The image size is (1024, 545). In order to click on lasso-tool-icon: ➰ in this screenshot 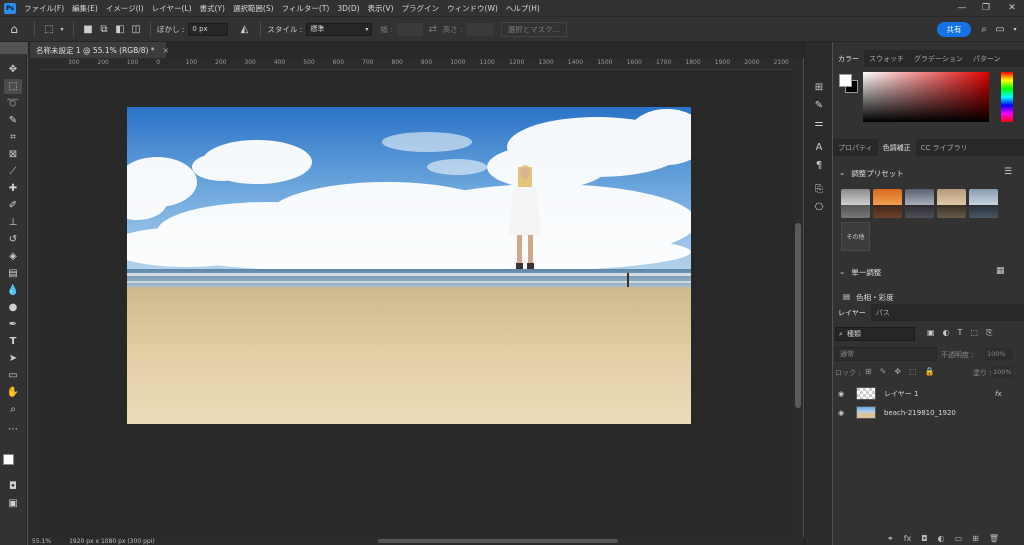, I will do `click(13, 103)`.